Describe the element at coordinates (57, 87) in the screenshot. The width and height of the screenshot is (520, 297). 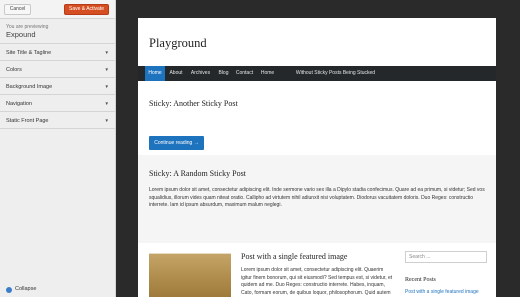
I see `section-background-image: Background Image ▼` at that location.